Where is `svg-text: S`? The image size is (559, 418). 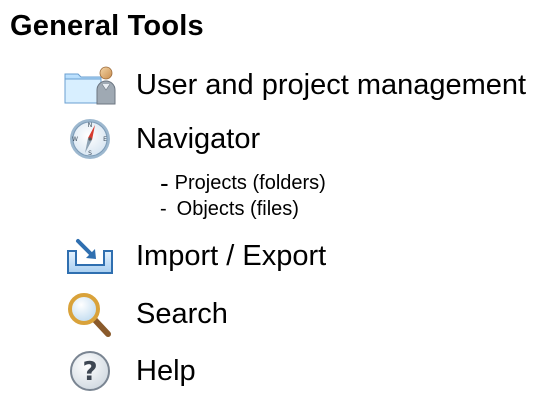
svg-text: S is located at coordinates (90, 153).